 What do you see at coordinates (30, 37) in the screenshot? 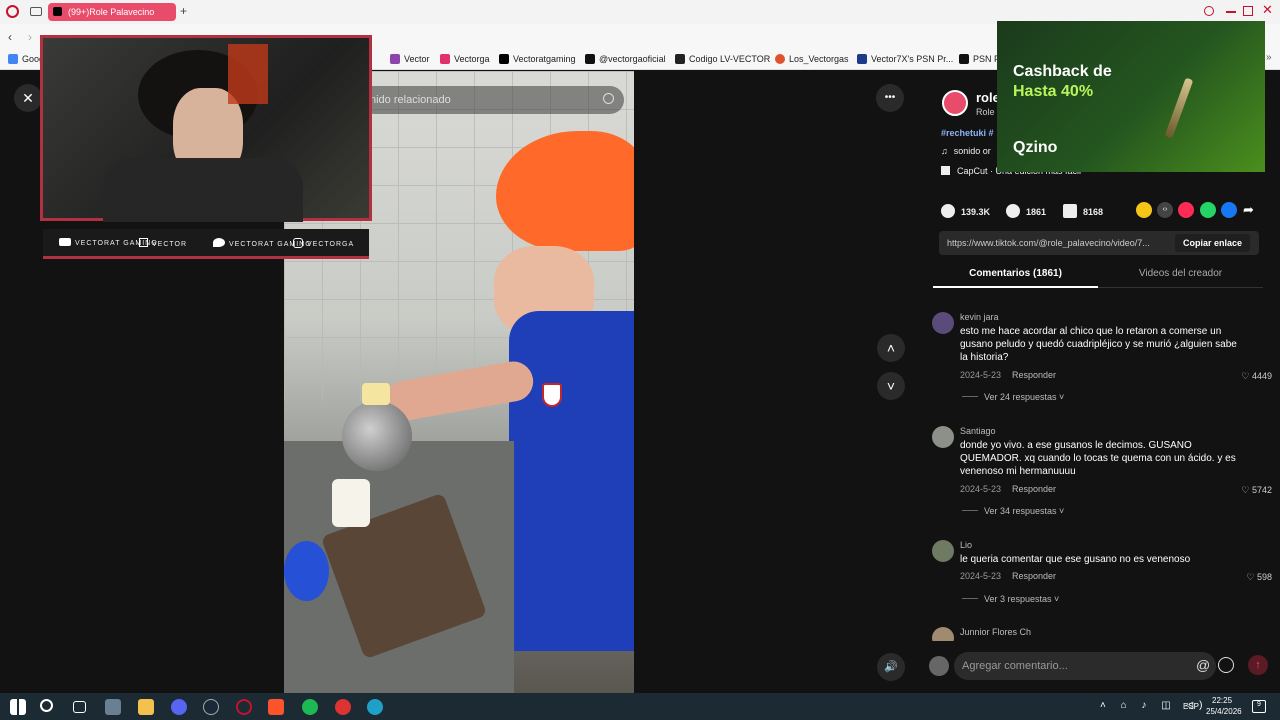
I see `forward-icon: ›` at bounding box center [30, 37].